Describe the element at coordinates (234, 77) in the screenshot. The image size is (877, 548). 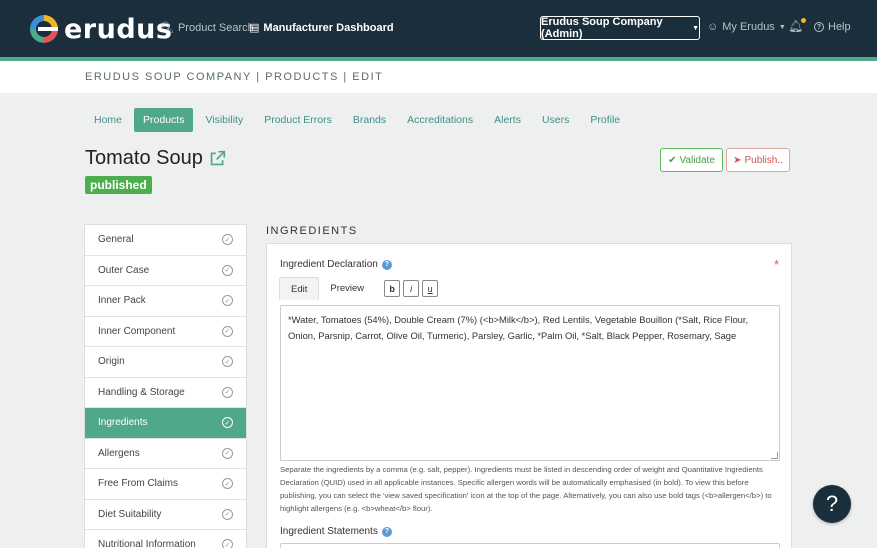
I see `breadcrumb: ERUDUS SOUP COMPANY | PRODUCTS | EDIT` at that location.